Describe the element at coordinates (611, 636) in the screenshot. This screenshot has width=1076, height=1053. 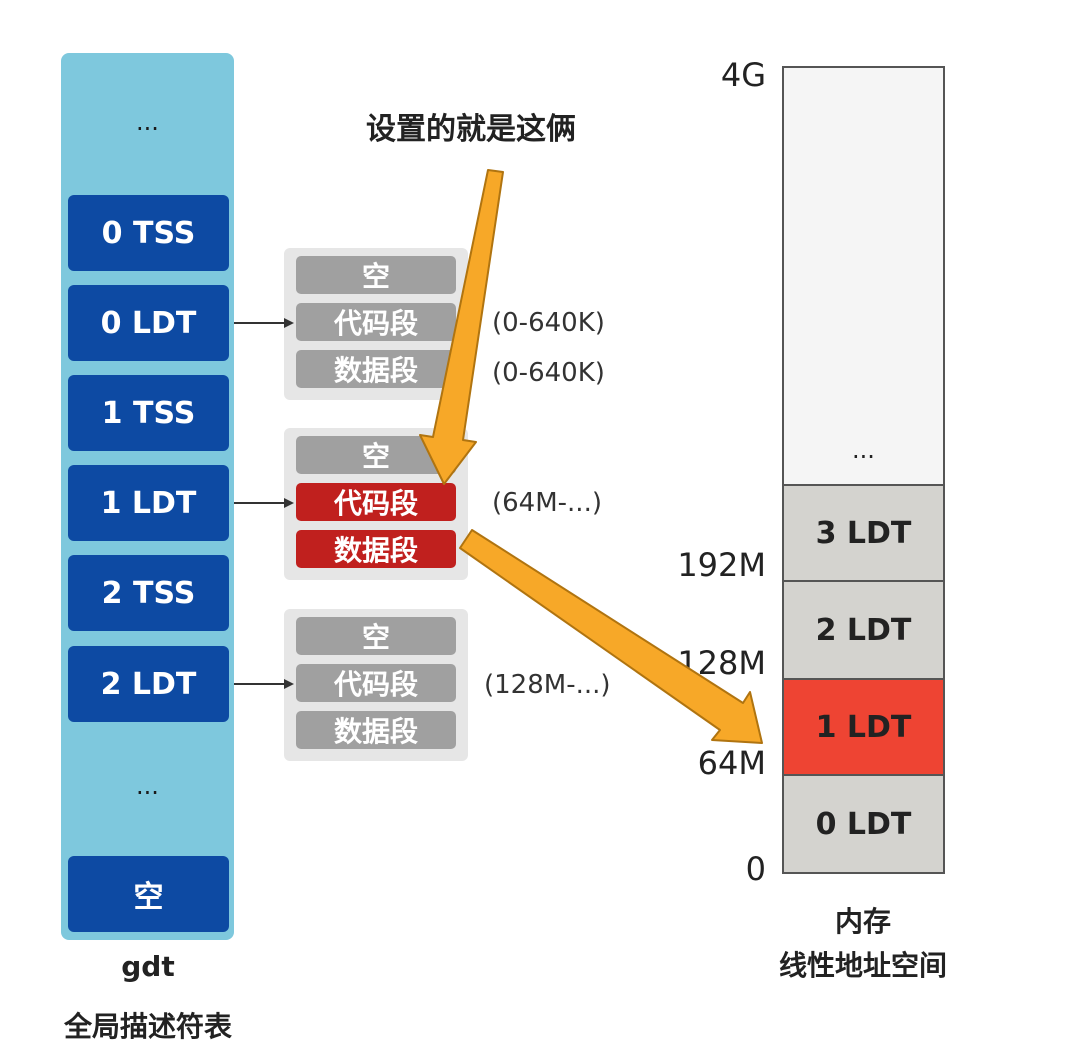
I see `ldt-to-memory-arrow` at that location.